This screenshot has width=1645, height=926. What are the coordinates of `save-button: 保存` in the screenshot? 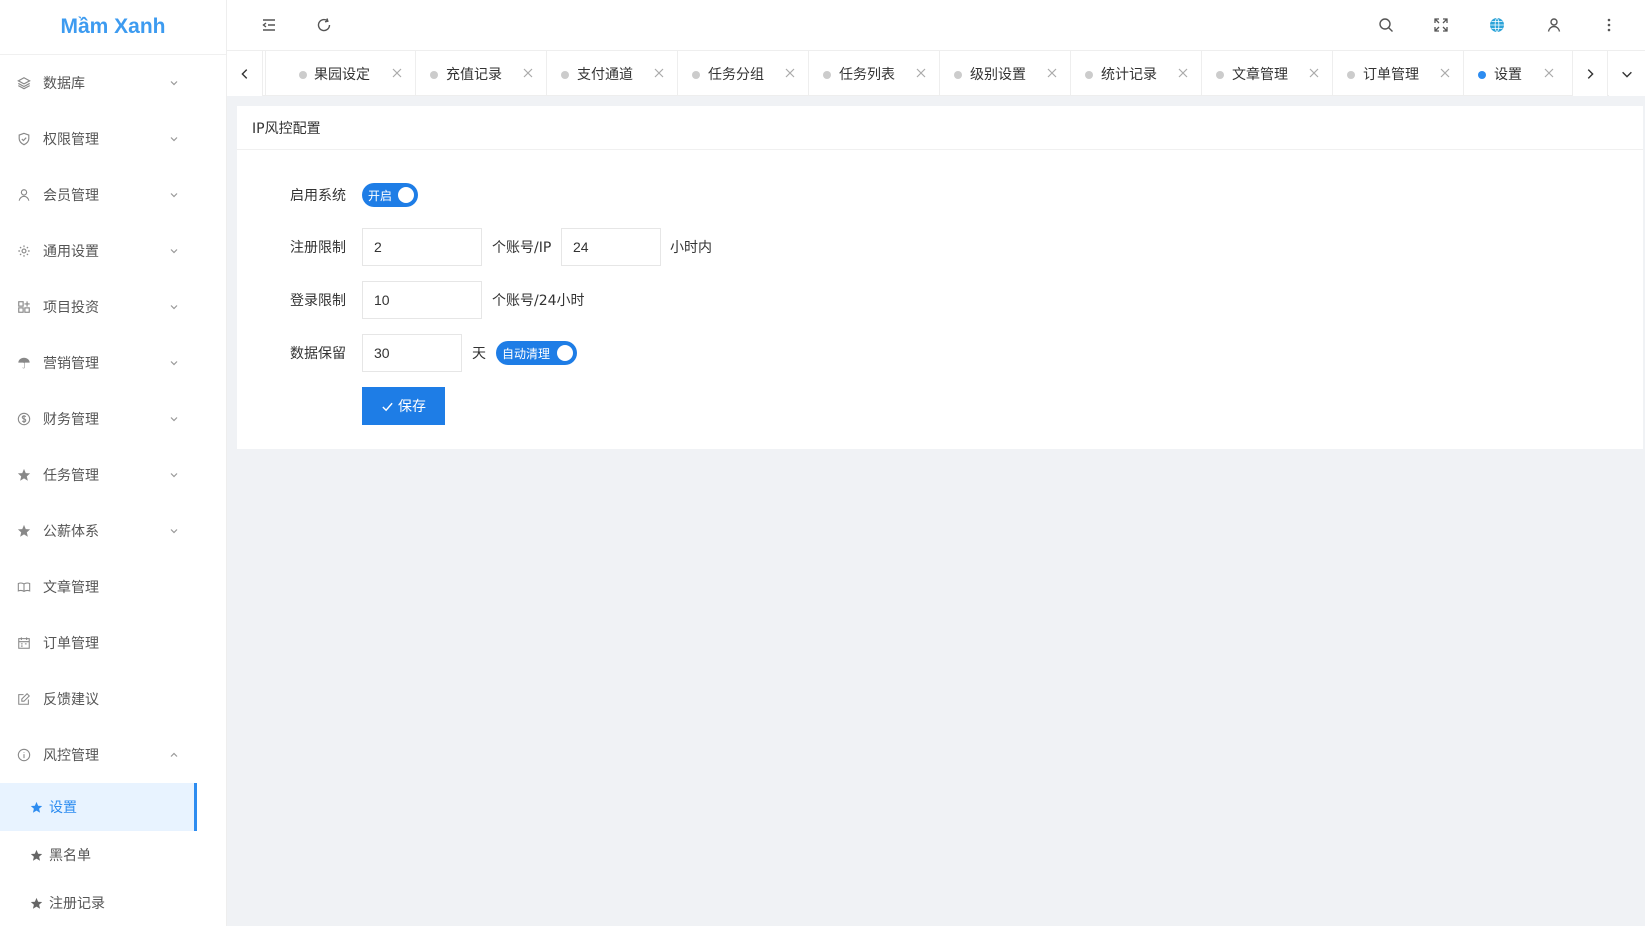 It's located at (403, 406).